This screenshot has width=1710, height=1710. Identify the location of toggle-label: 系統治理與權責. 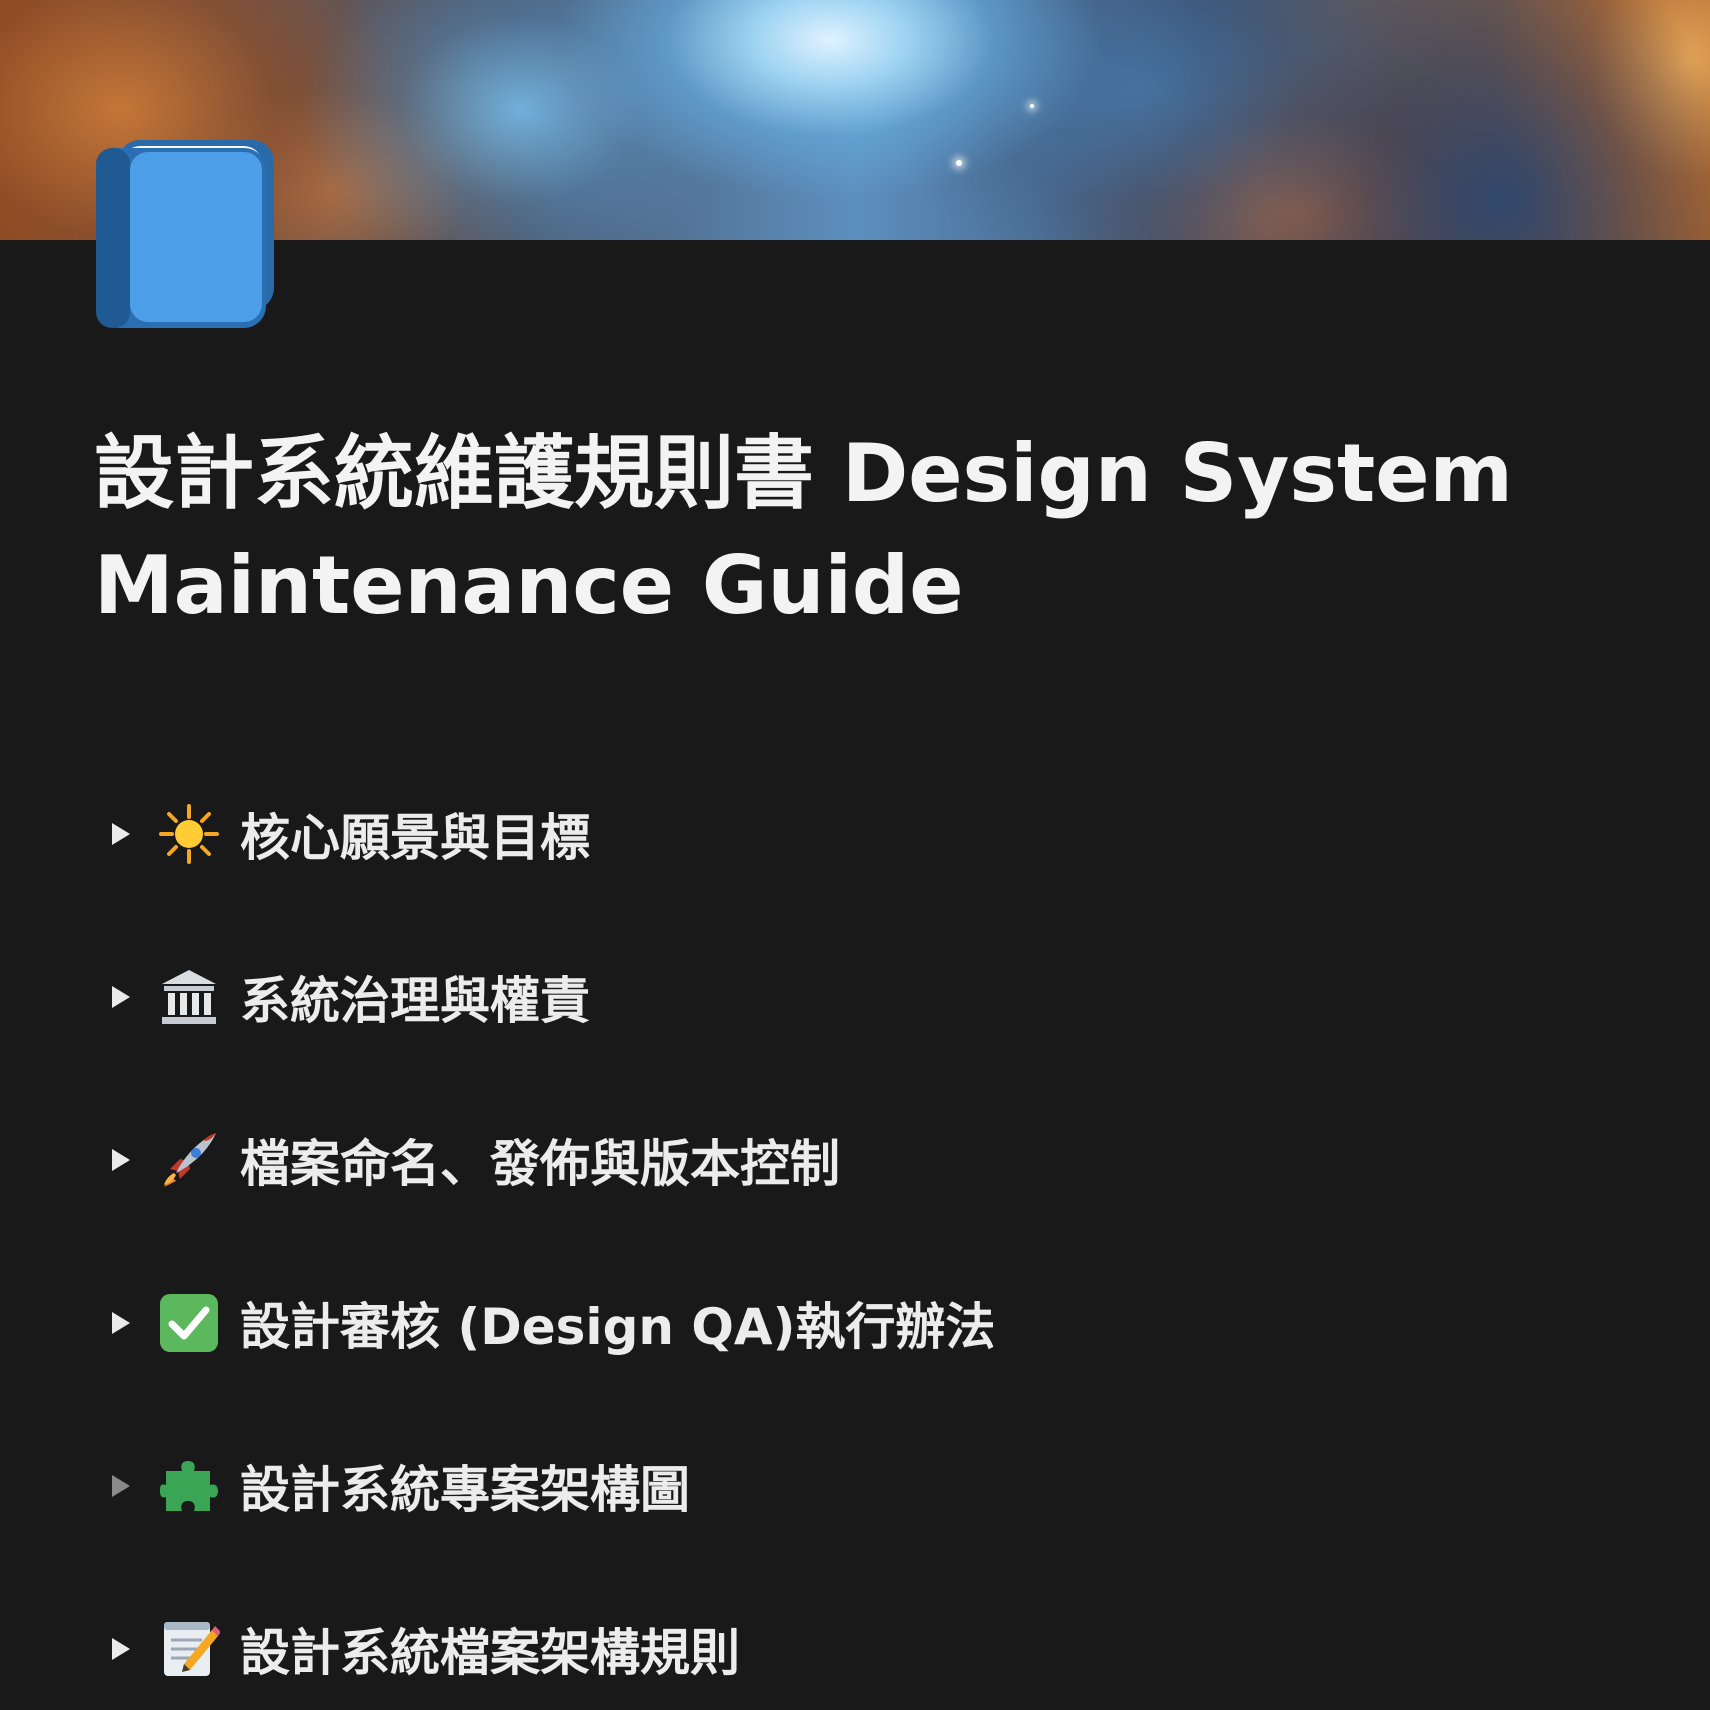
(415, 1000).